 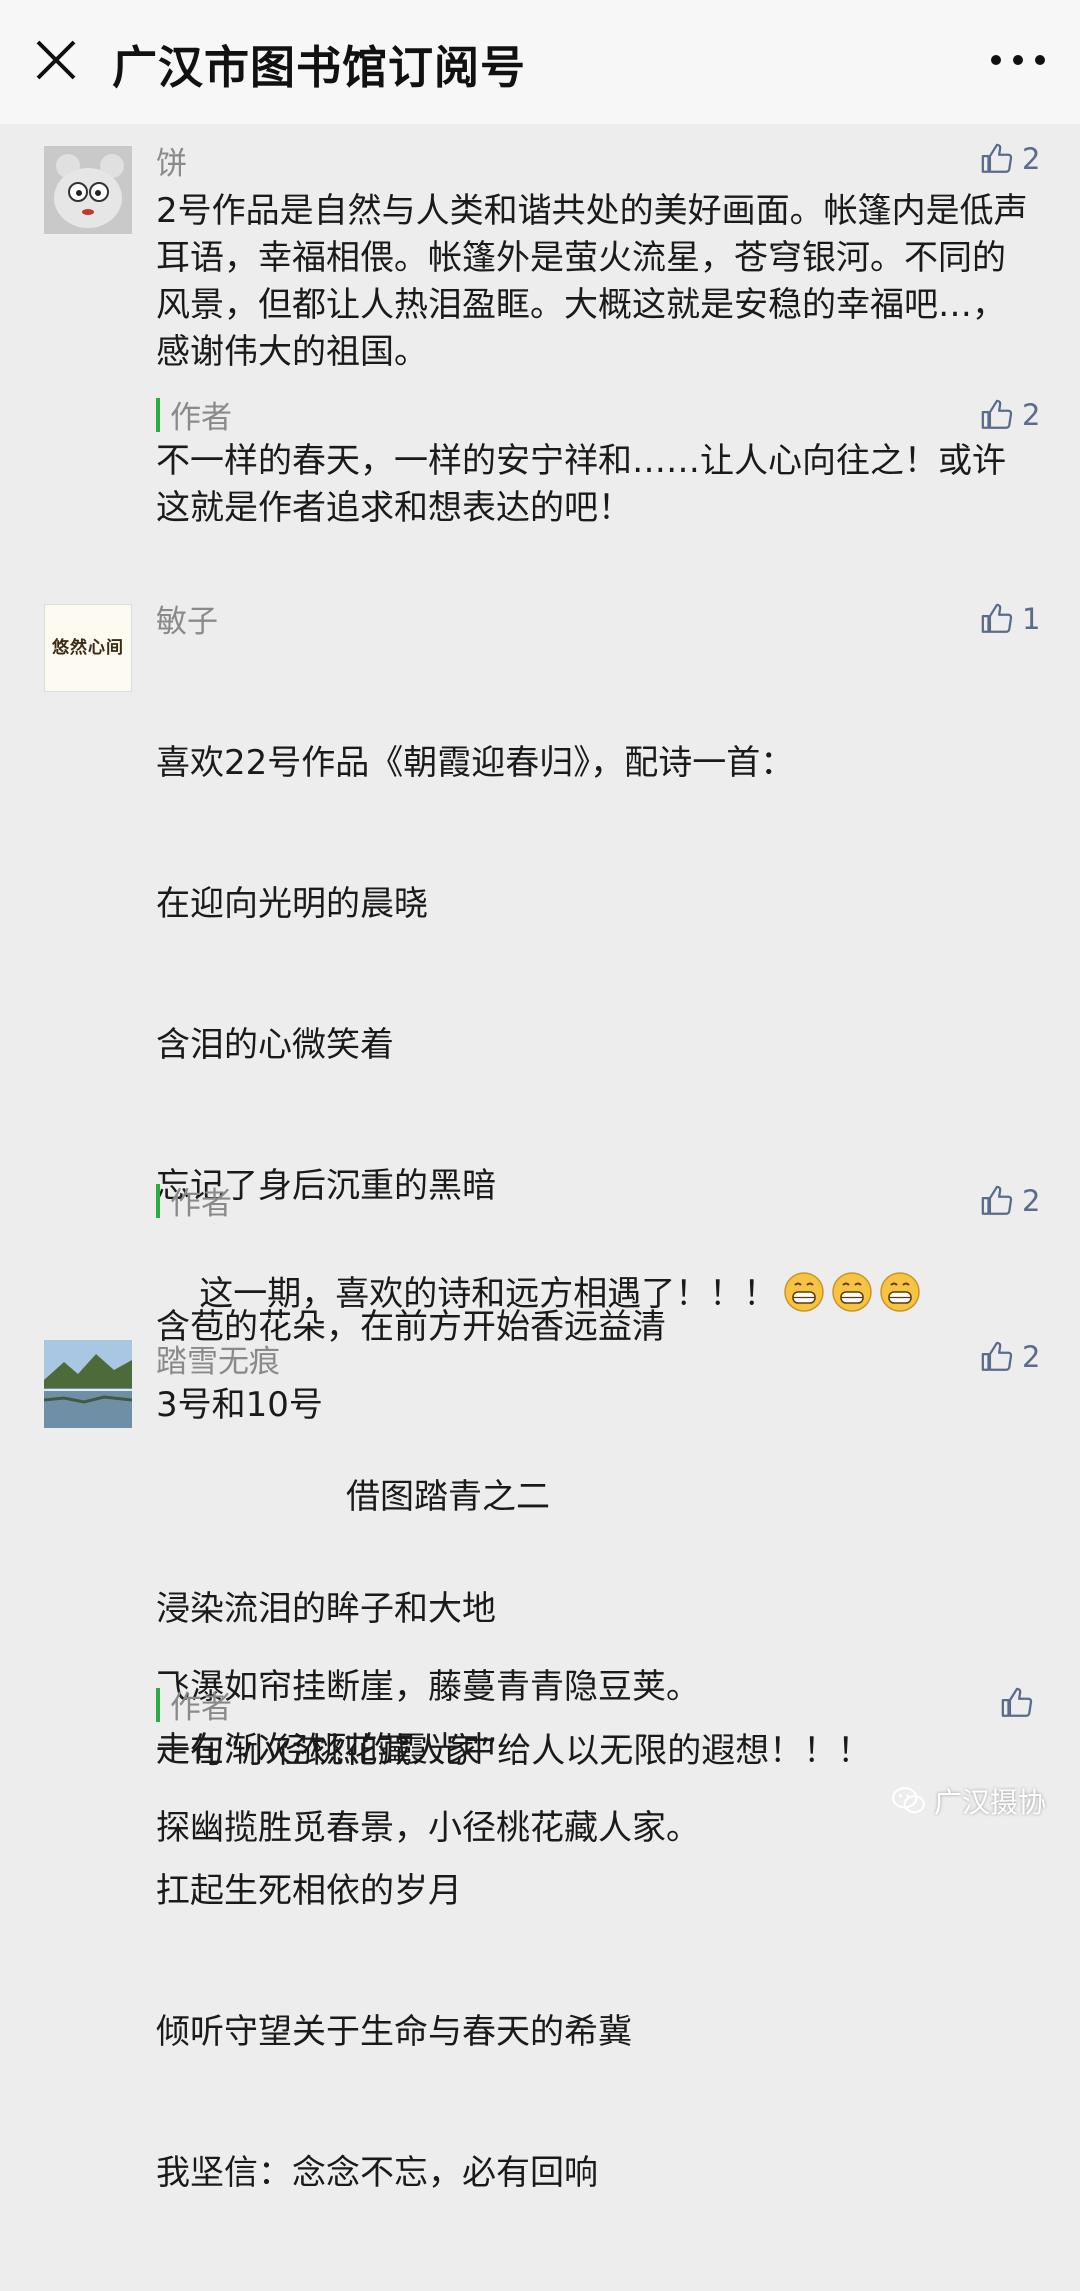 I want to click on watermark: 广汉摄协, so click(x=968, y=1801).